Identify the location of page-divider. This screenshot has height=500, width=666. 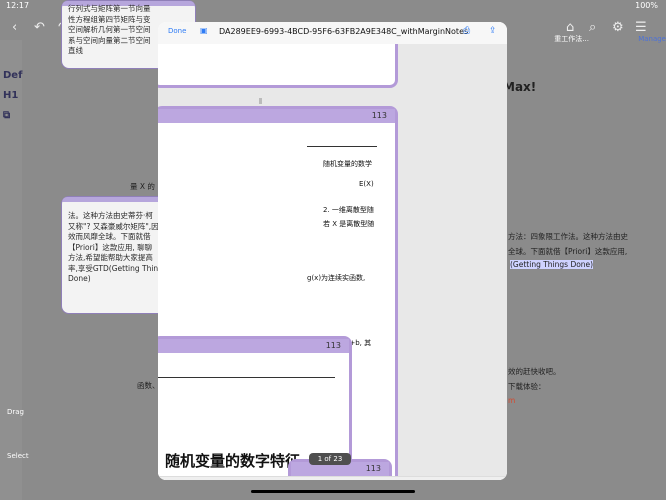
(260, 101).